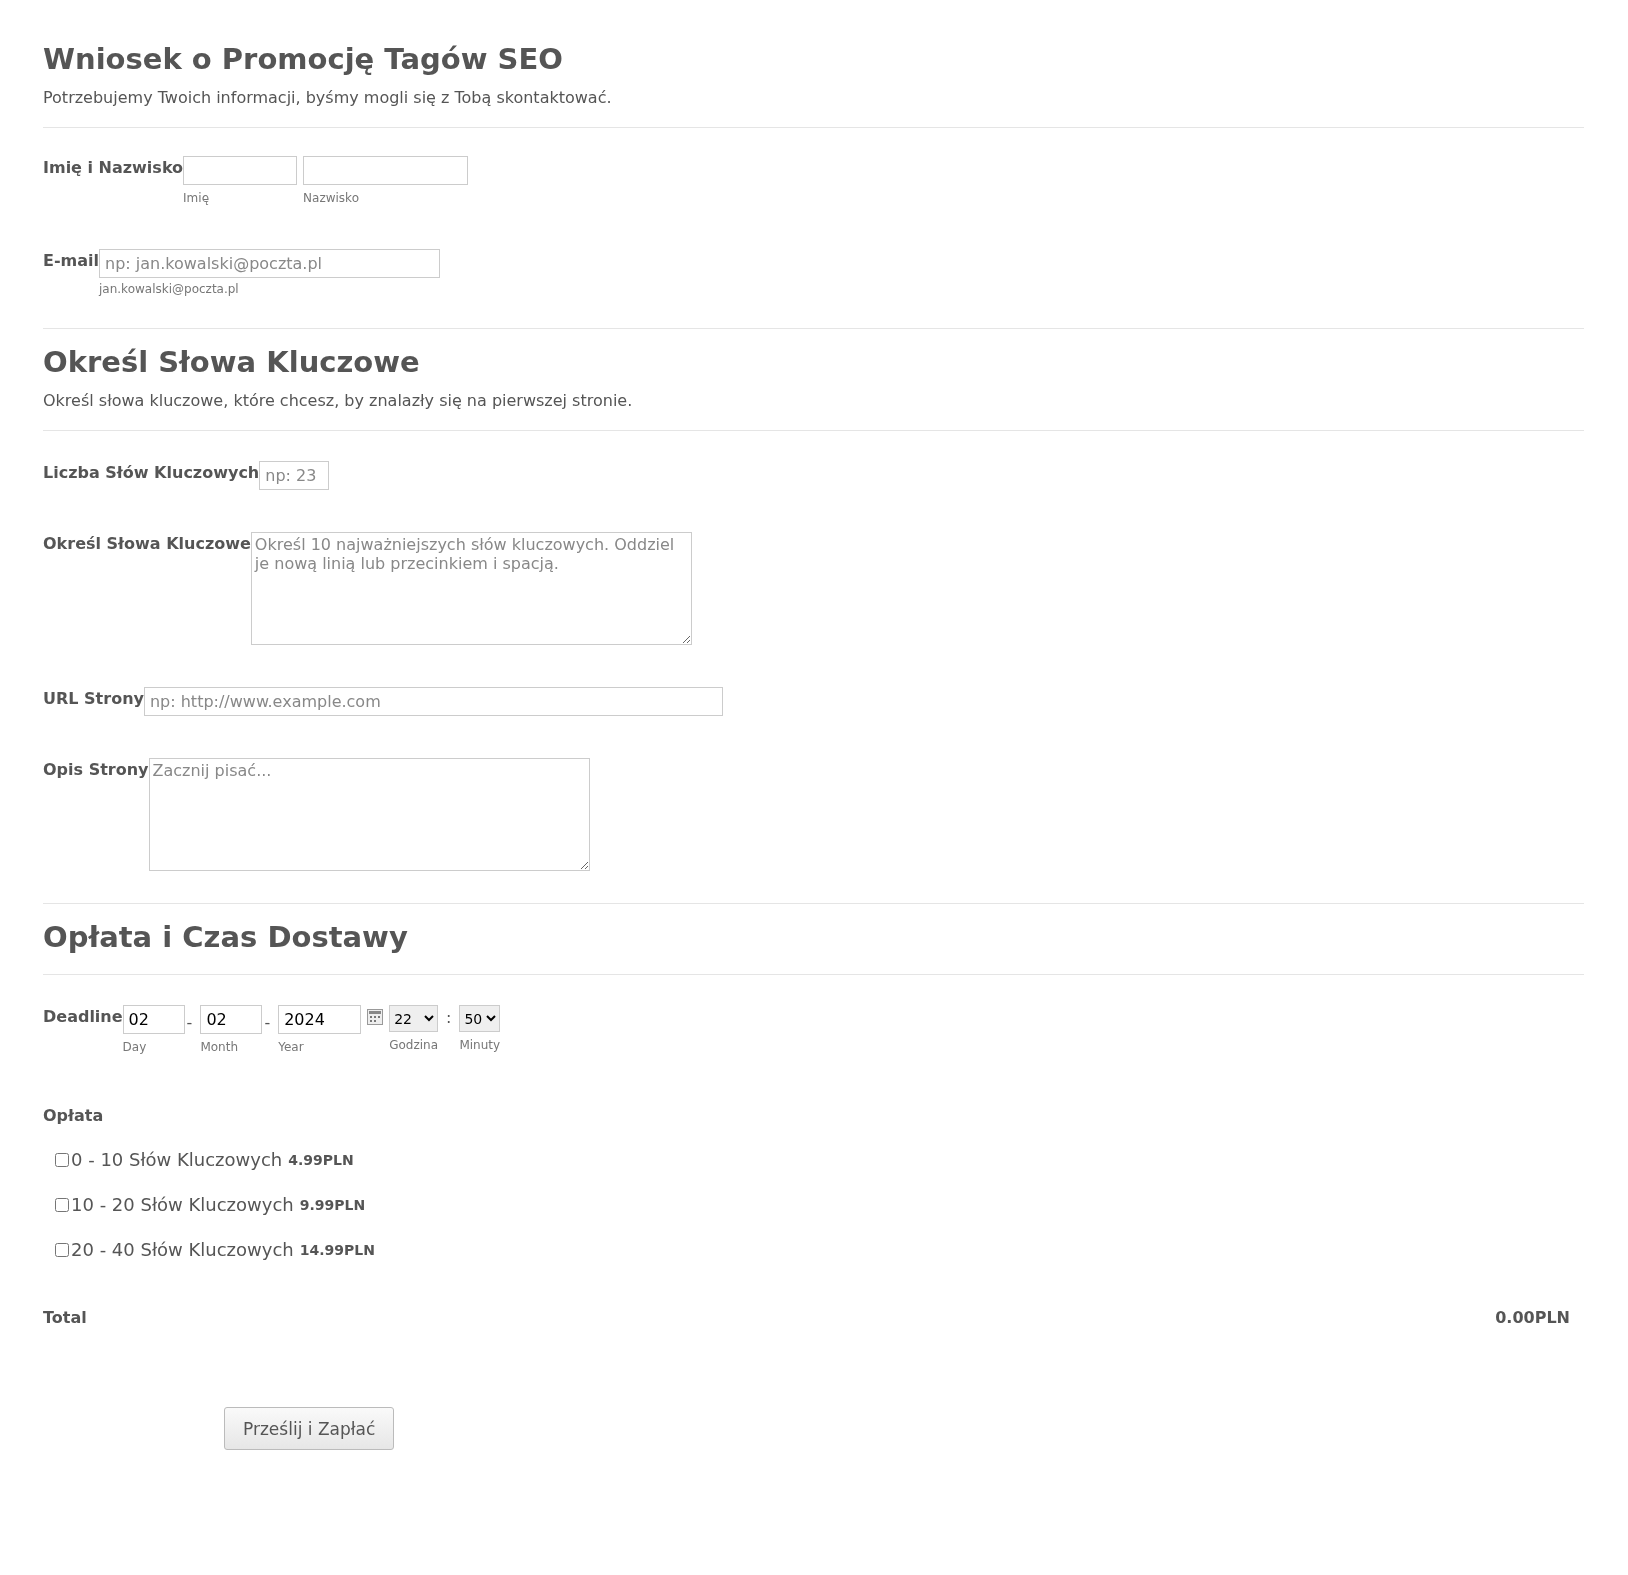 This screenshot has height=1575, width=1628. I want to click on field-label: Liczba Słów Kluczowych, so click(151, 472).